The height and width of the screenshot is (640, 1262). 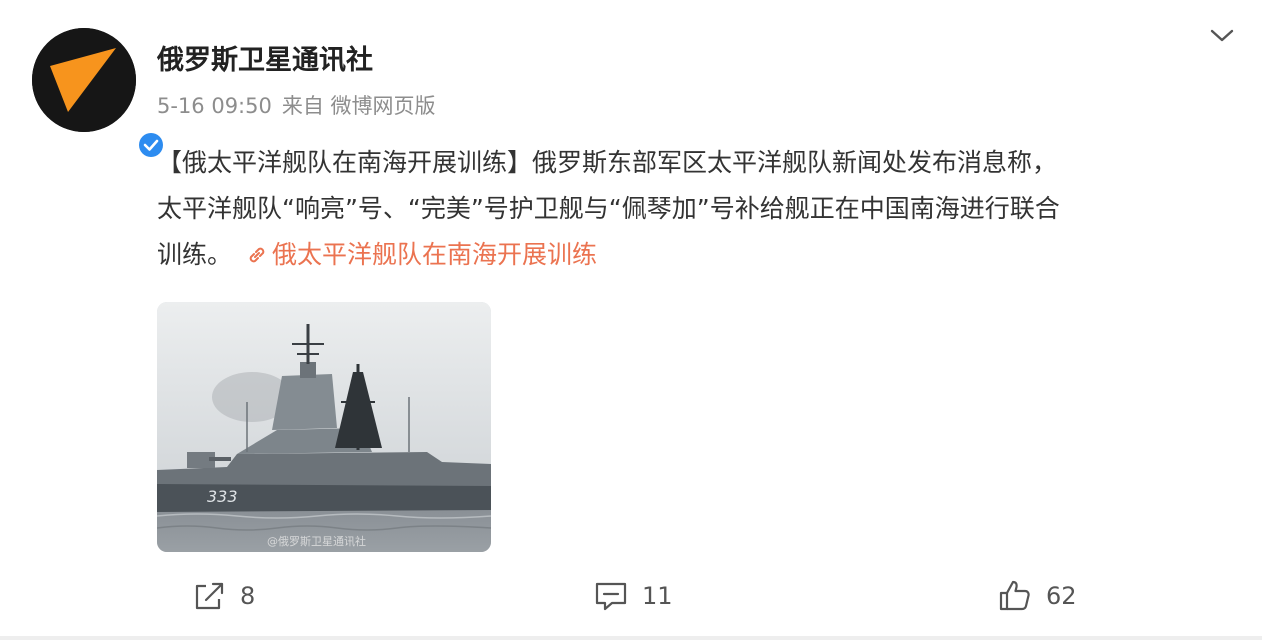 What do you see at coordinates (257, 255) in the screenshot?
I see `link-icon` at bounding box center [257, 255].